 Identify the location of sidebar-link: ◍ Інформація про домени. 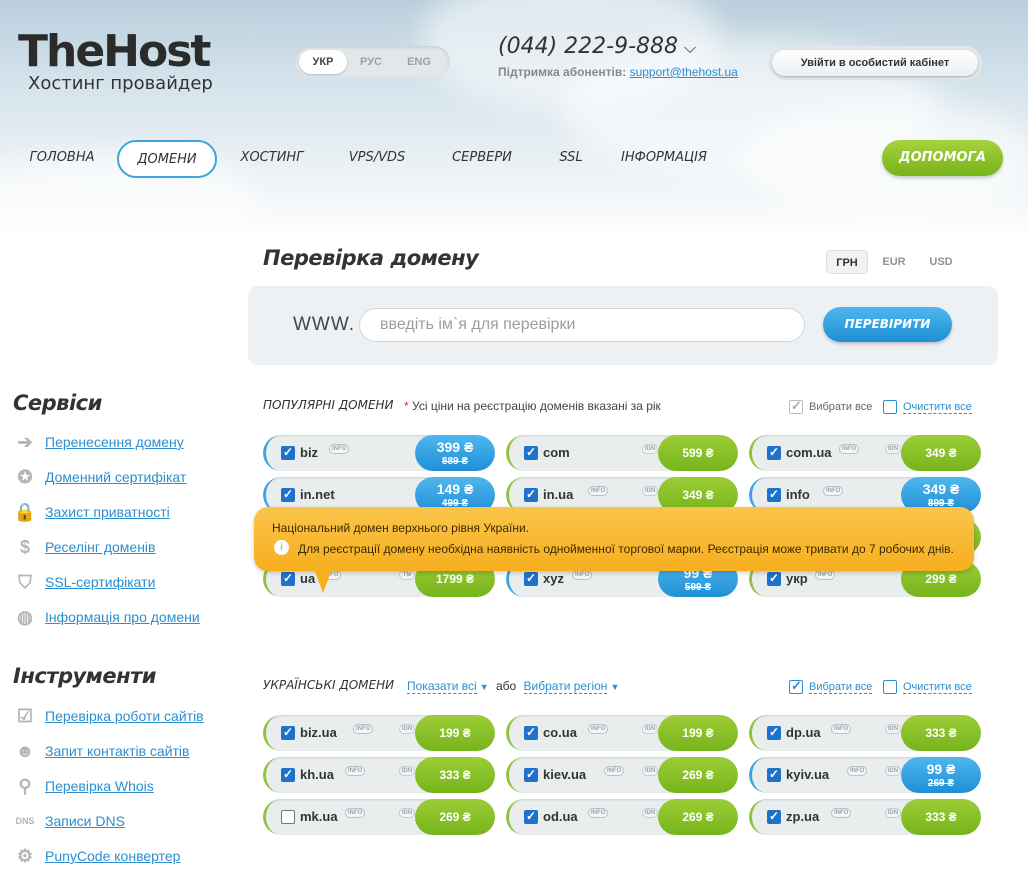
(106, 617).